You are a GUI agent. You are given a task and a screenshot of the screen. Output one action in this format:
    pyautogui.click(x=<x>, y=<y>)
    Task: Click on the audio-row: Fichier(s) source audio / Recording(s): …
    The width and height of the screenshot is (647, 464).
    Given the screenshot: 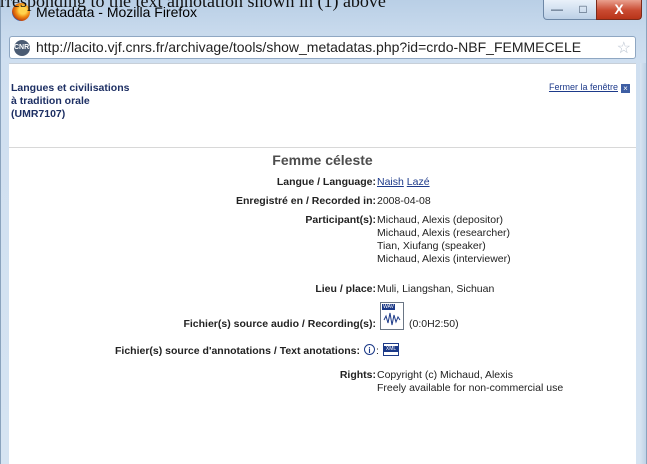 What is the action you would take?
    pyautogui.click(x=322, y=316)
    